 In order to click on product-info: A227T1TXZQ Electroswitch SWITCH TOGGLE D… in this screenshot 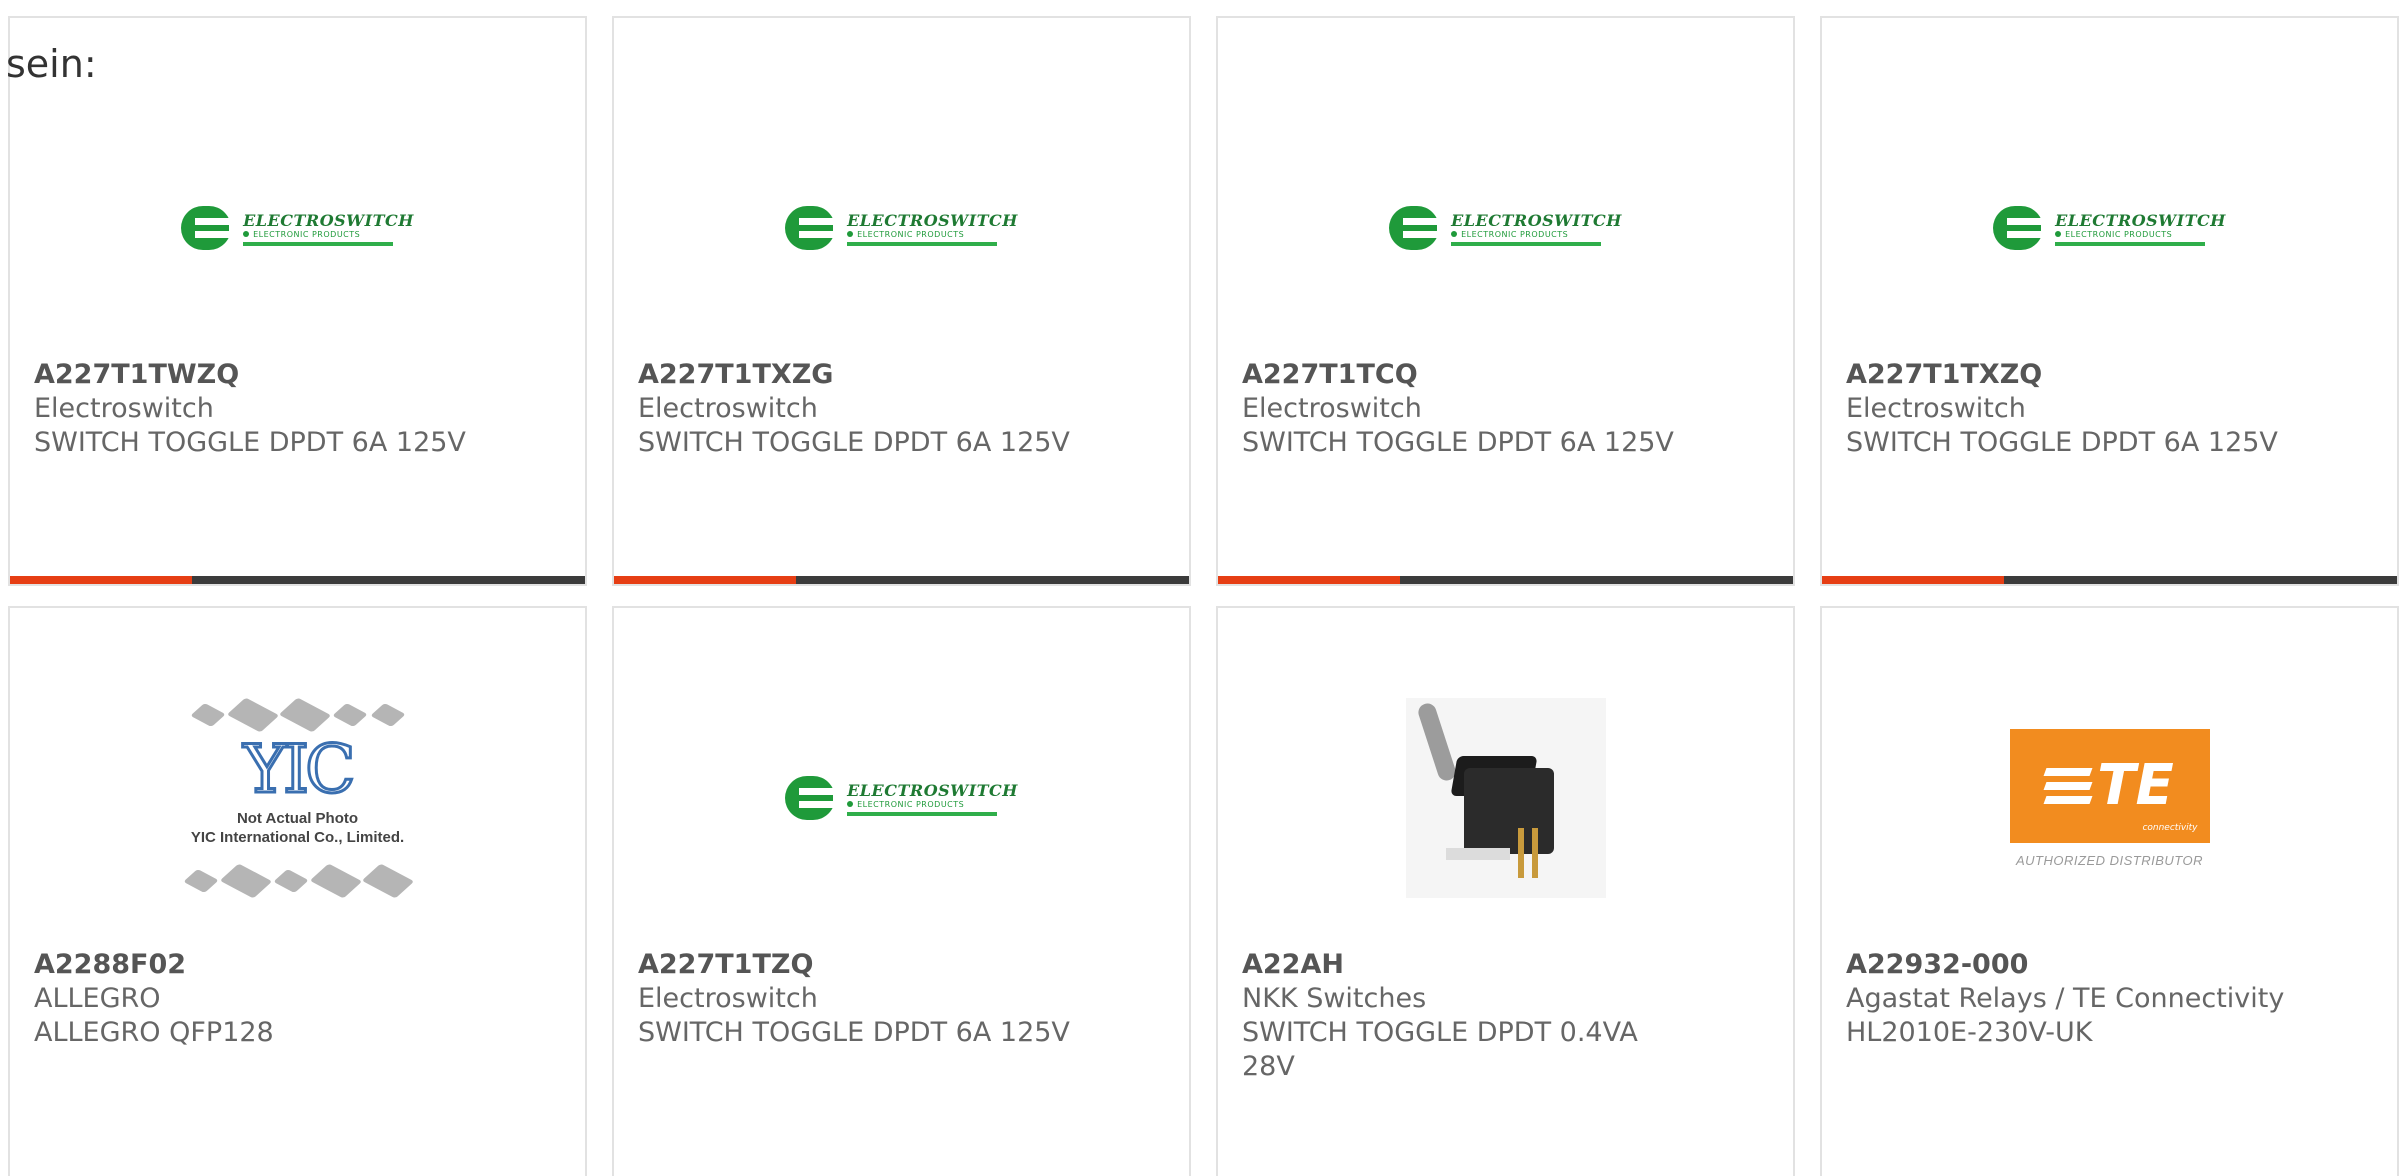, I will do `click(2111, 409)`.